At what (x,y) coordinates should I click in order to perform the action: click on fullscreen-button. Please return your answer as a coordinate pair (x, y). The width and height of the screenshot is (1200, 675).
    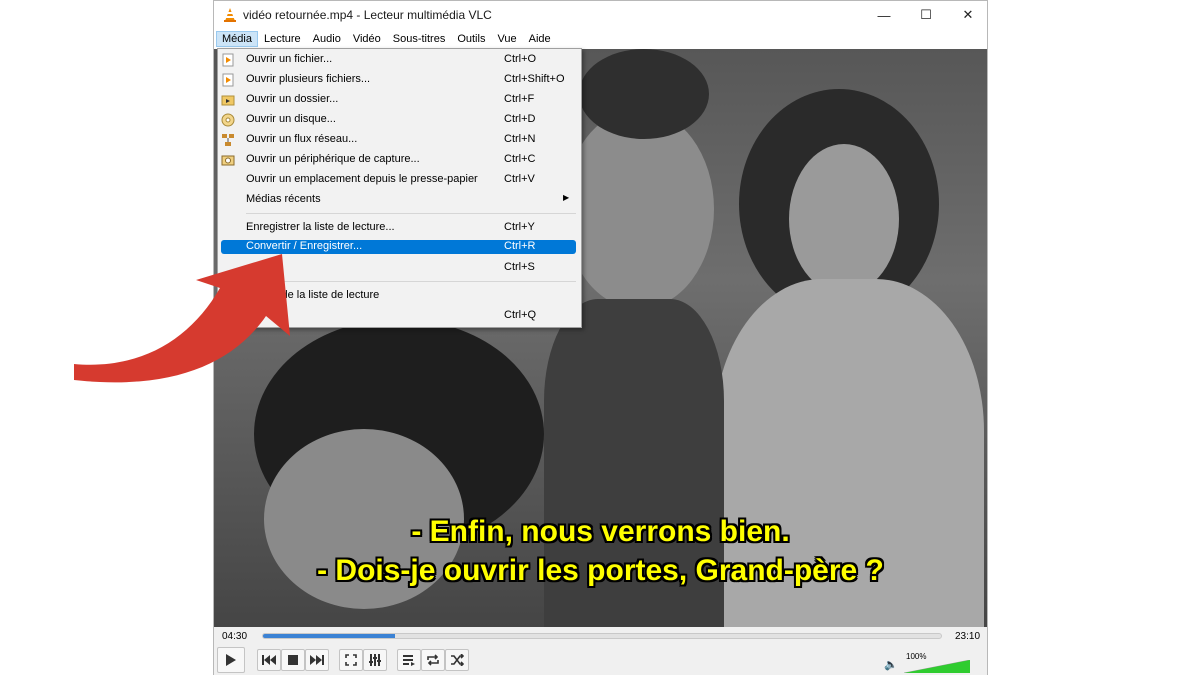
    Looking at the image, I should click on (351, 660).